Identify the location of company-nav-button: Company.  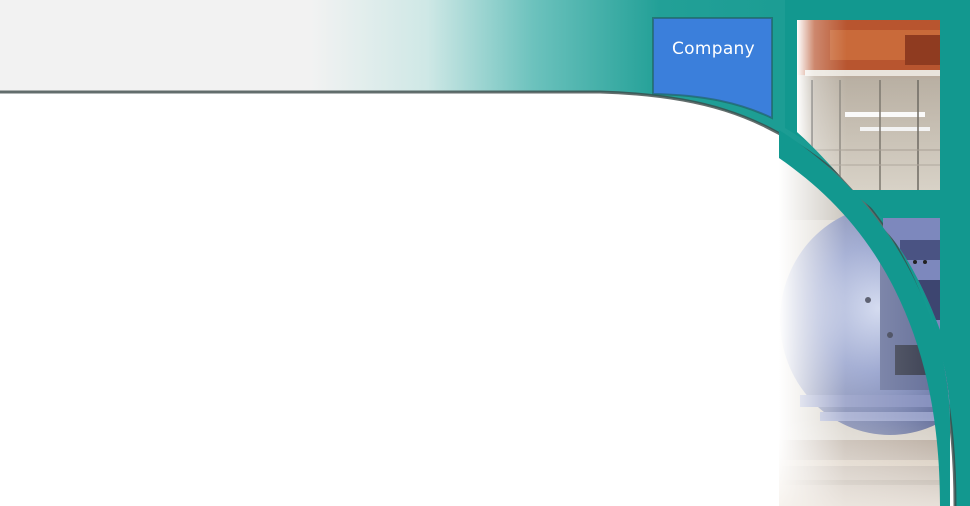
(713, 51).